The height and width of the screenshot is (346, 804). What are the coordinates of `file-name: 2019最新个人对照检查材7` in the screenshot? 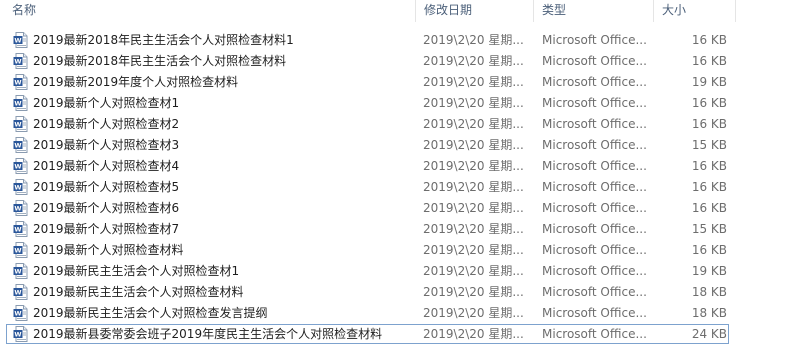 It's located at (106, 229).